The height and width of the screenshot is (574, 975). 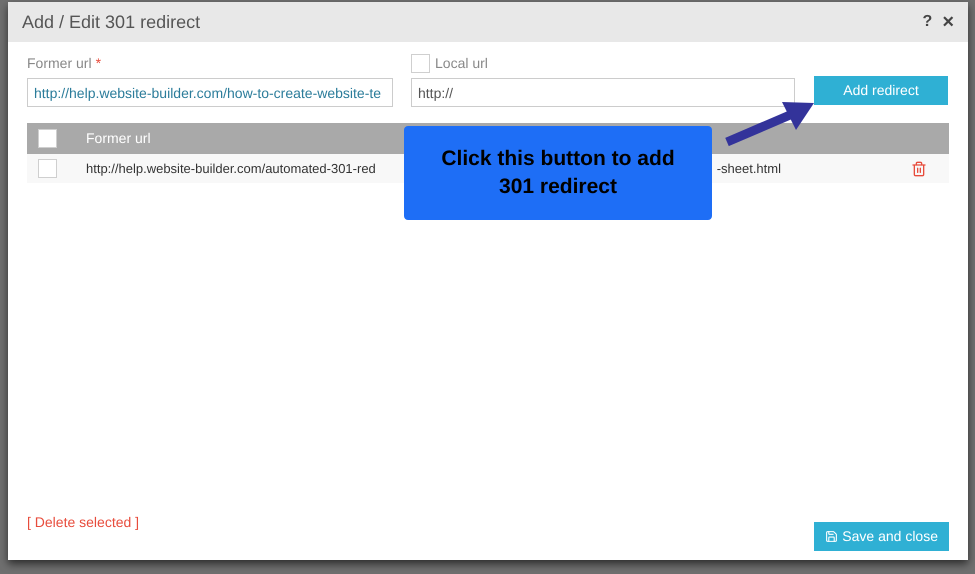 I want to click on required-mark: *, so click(x=99, y=63).